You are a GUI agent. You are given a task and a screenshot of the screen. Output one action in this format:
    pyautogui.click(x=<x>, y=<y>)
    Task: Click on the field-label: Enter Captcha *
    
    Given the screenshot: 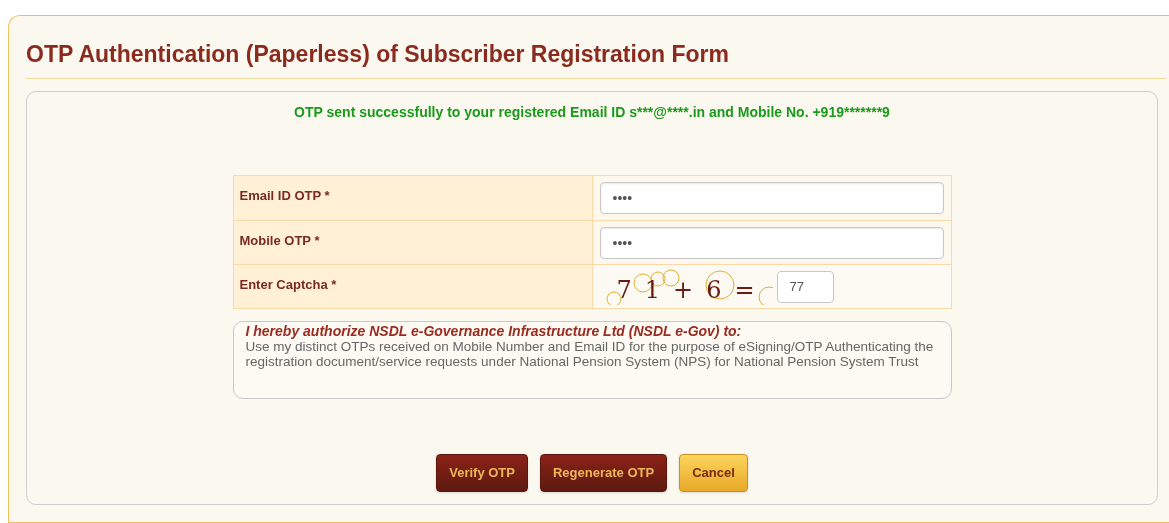 What is the action you would take?
    pyautogui.click(x=413, y=286)
    